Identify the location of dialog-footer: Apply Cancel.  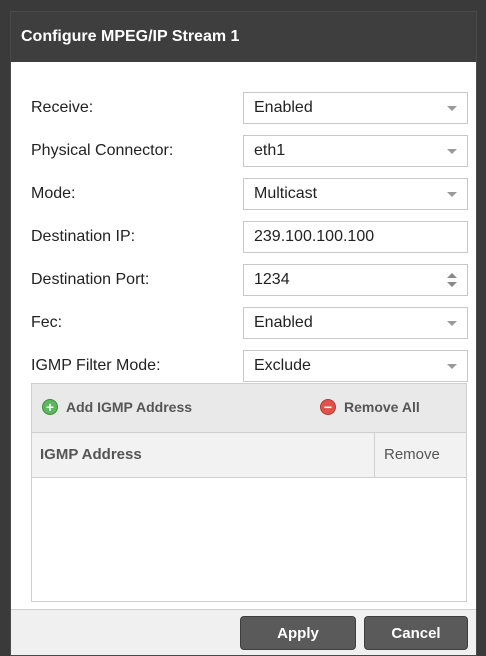
(243, 632).